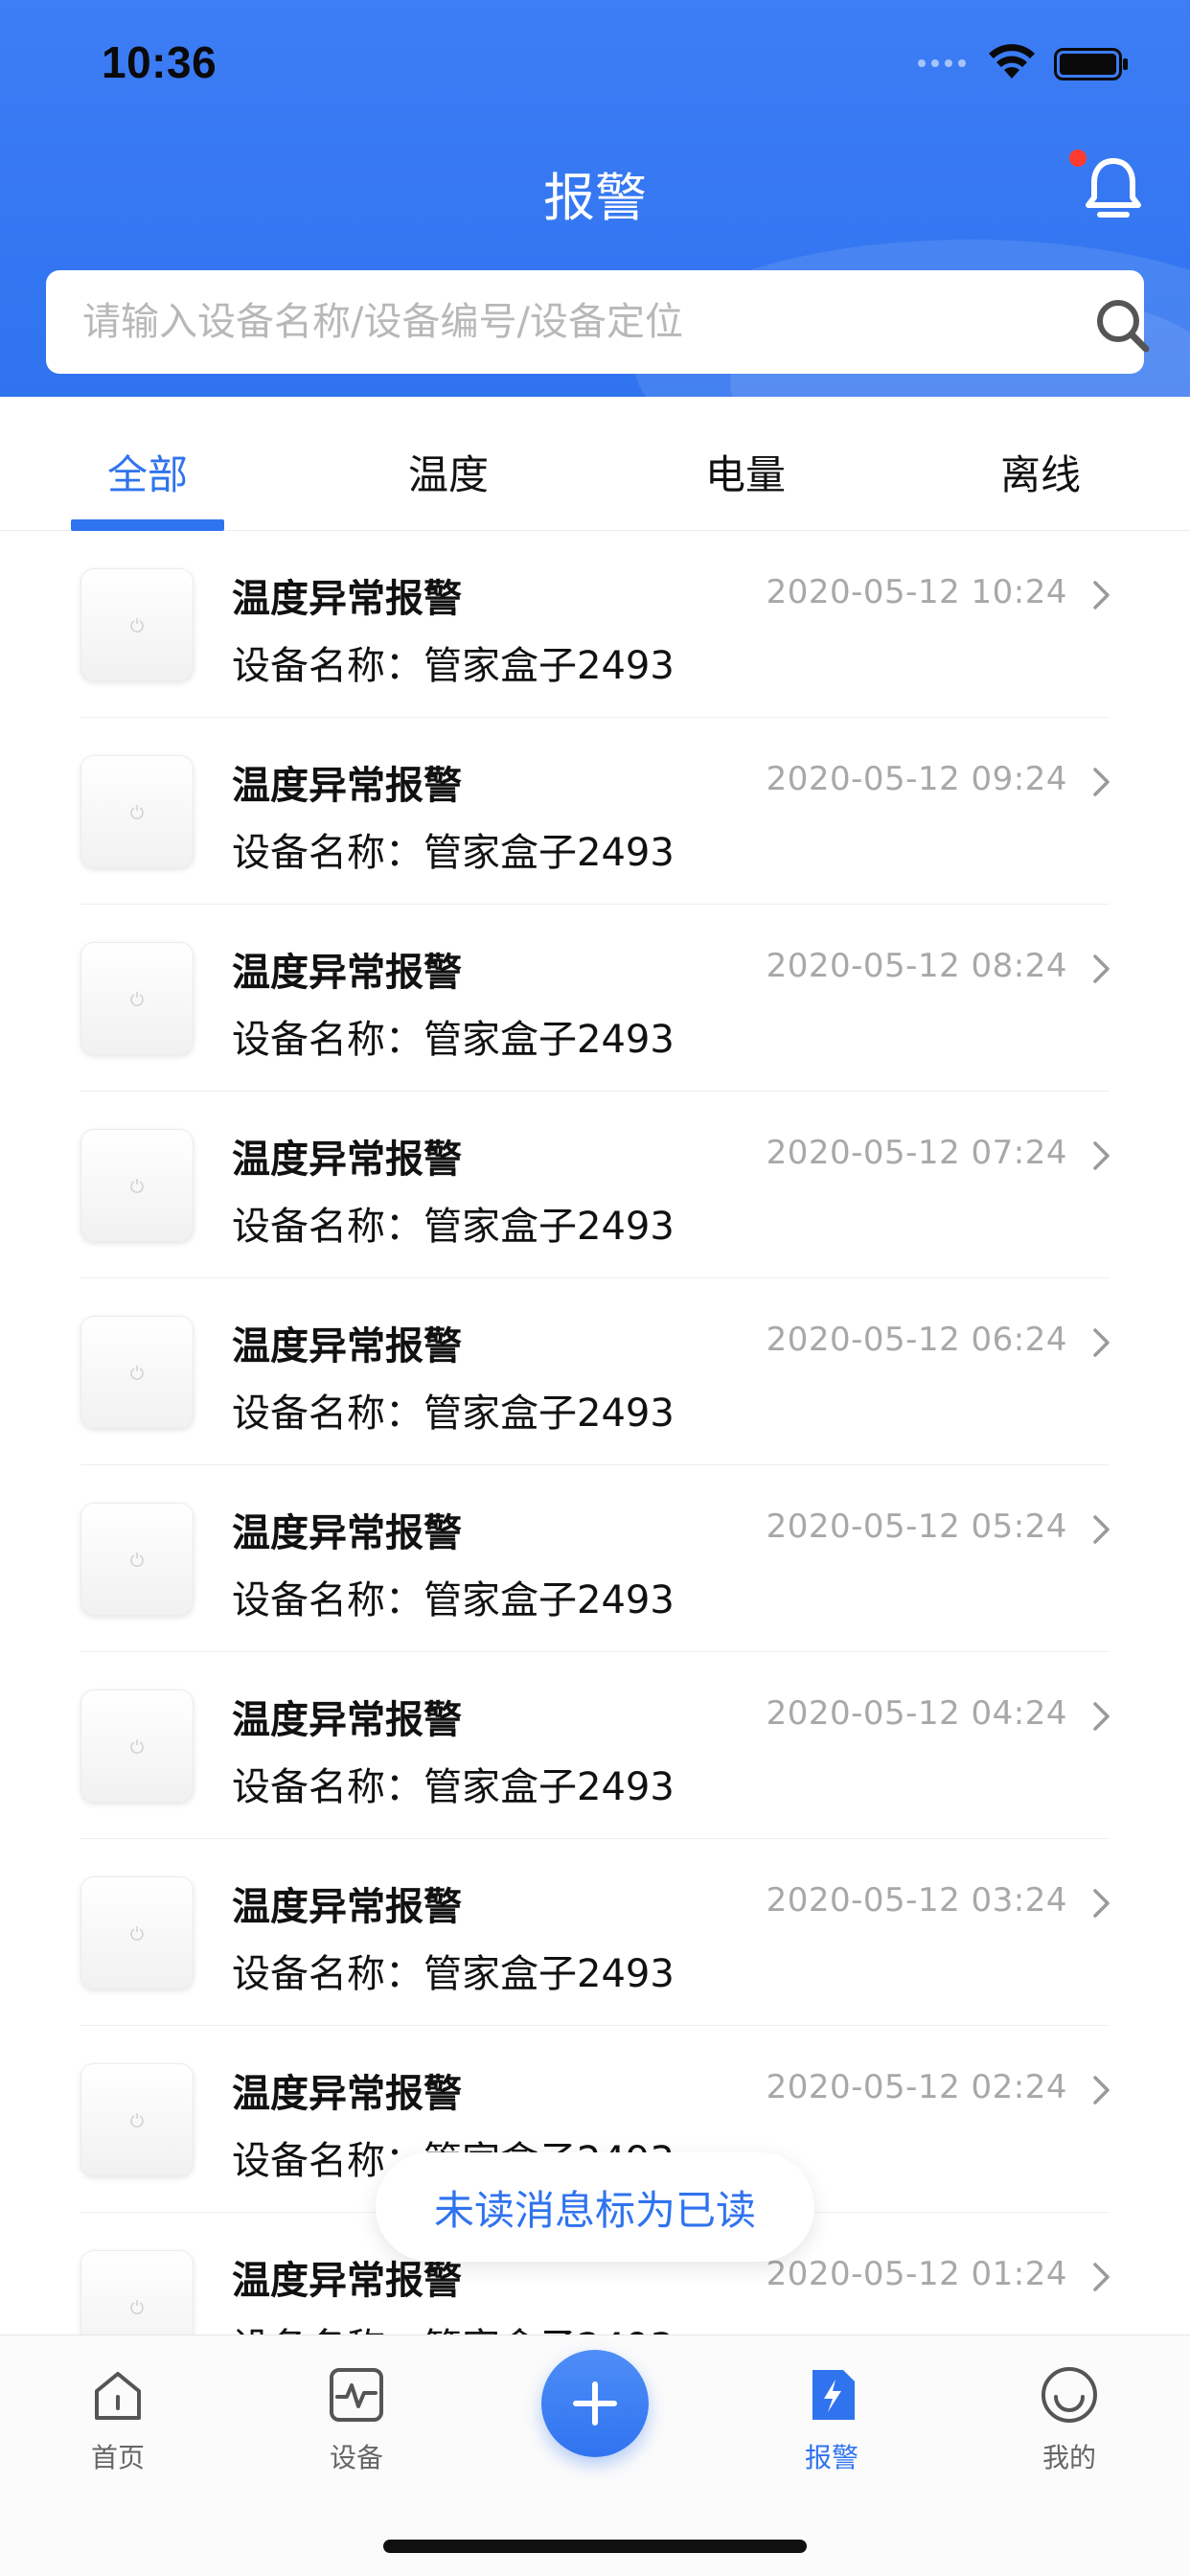 This screenshot has height=2576, width=1190. Describe the element at coordinates (159, 62) in the screenshot. I see `status-time: 10:36` at that location.